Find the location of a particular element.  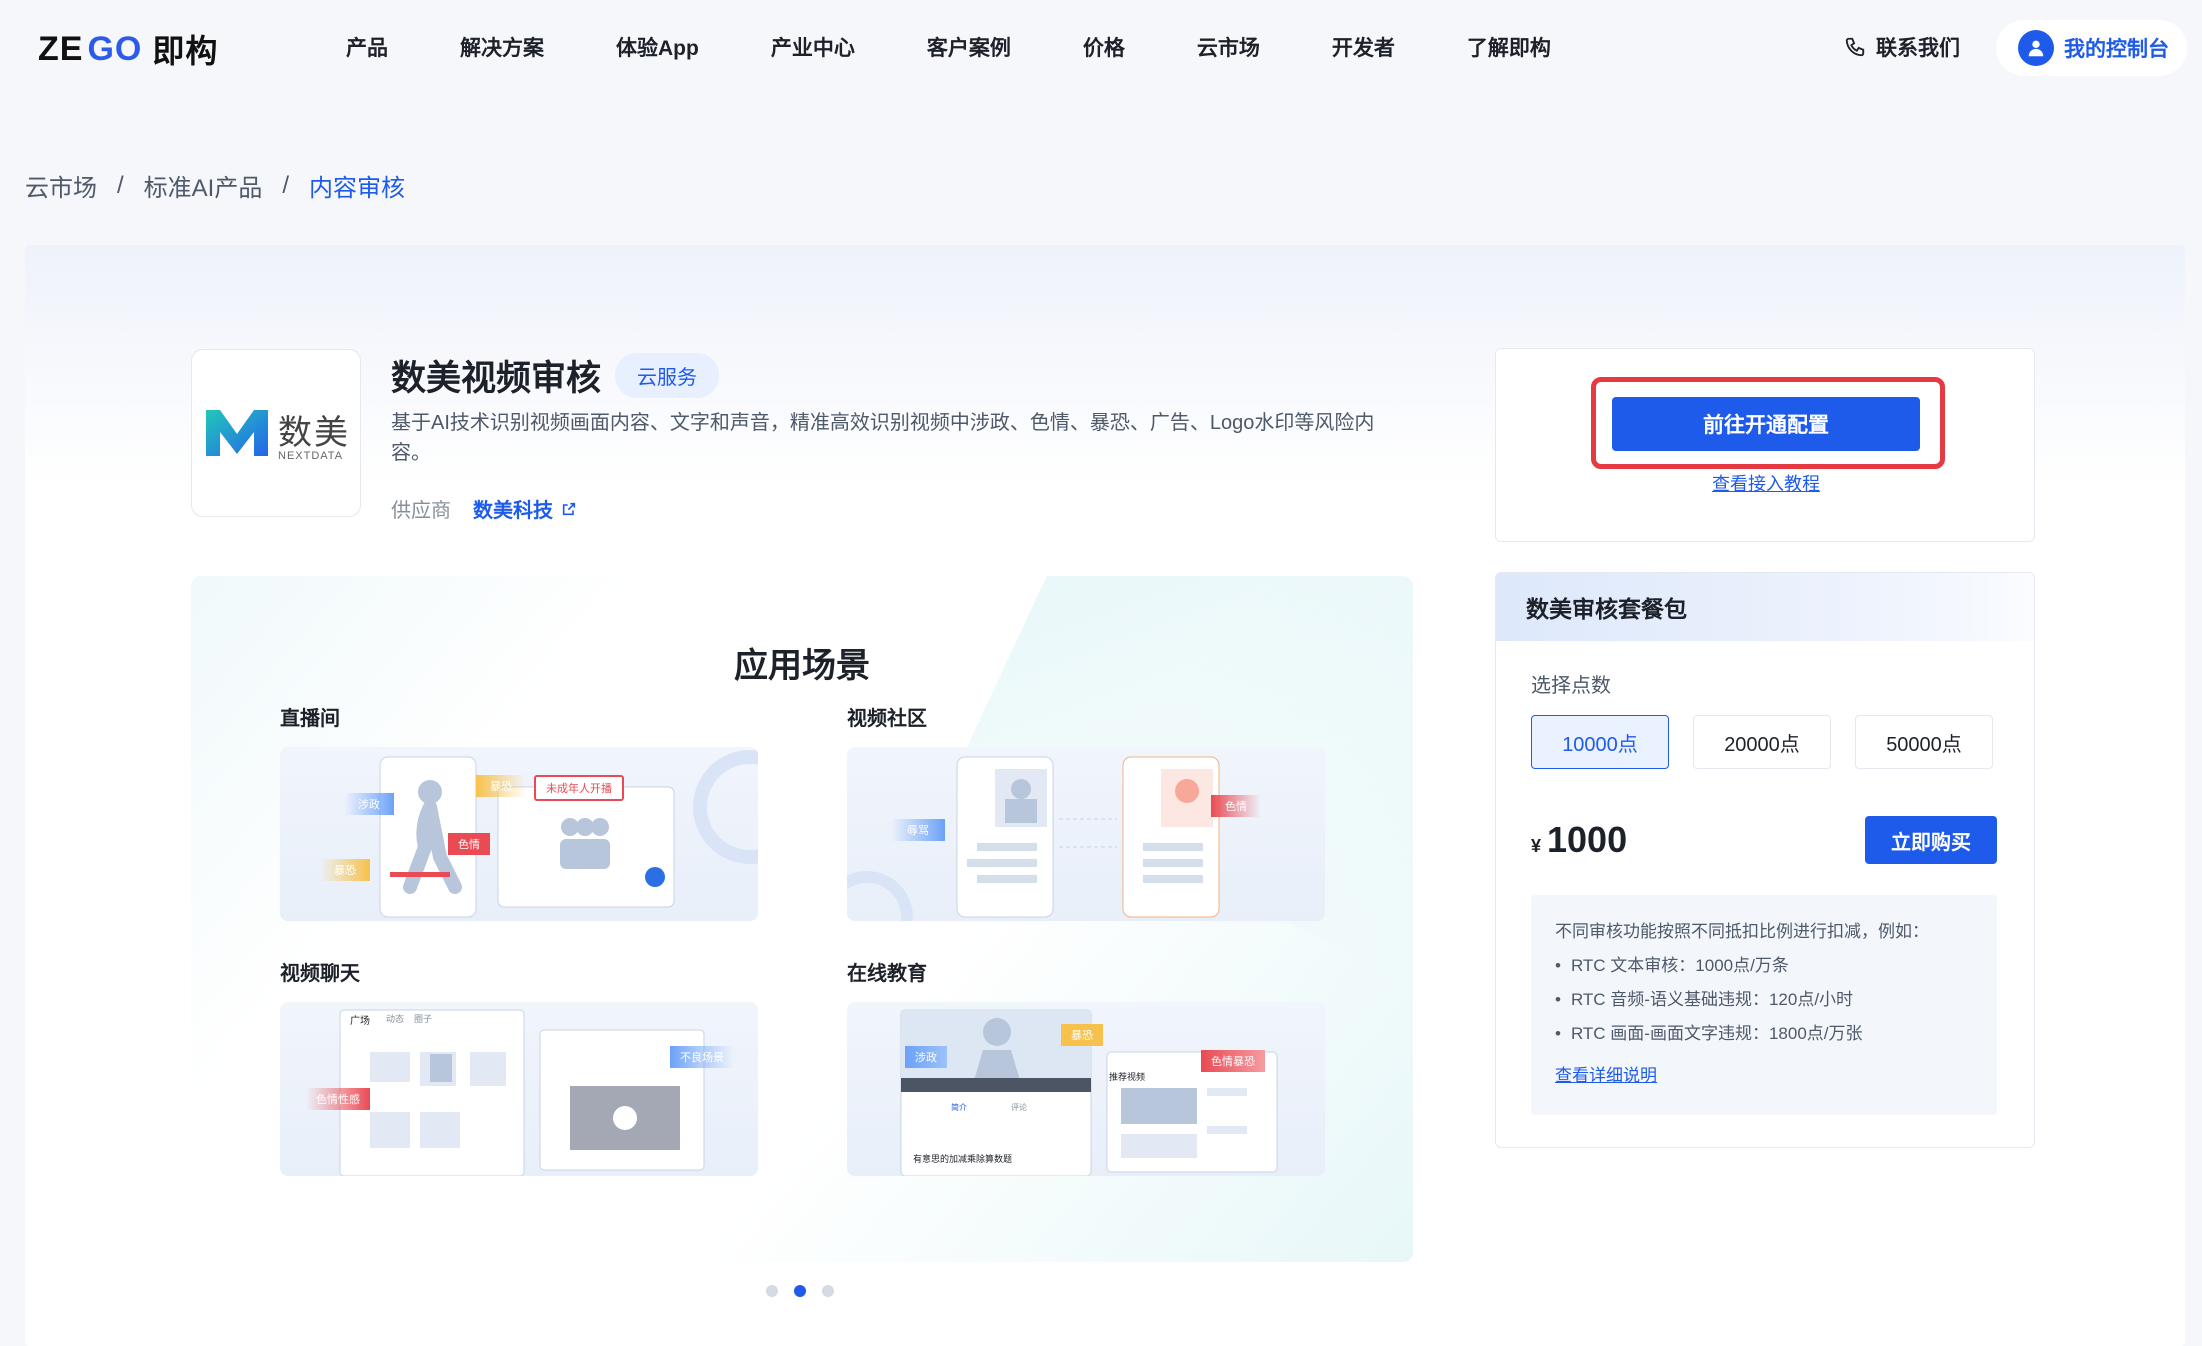

scenario-live-room: 直播间 未成年人开播 涉政 暴恐 色情 暴恐 is located at coordinates (519, 811).